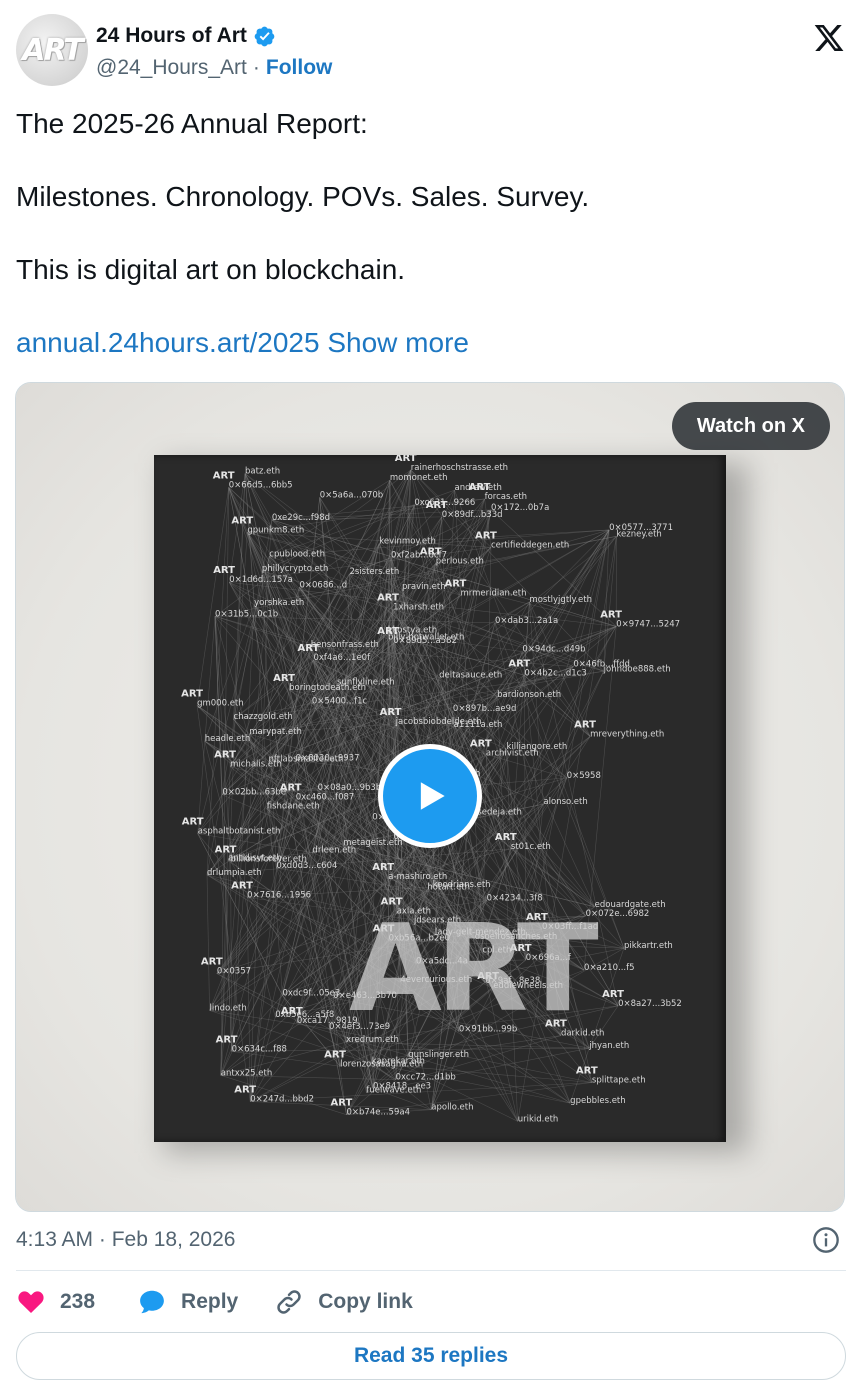  What do you see at coordinates (478, 725) in the screenshot?
I see `collector-name: a1111a.eth` at bounding box center [478, 725].